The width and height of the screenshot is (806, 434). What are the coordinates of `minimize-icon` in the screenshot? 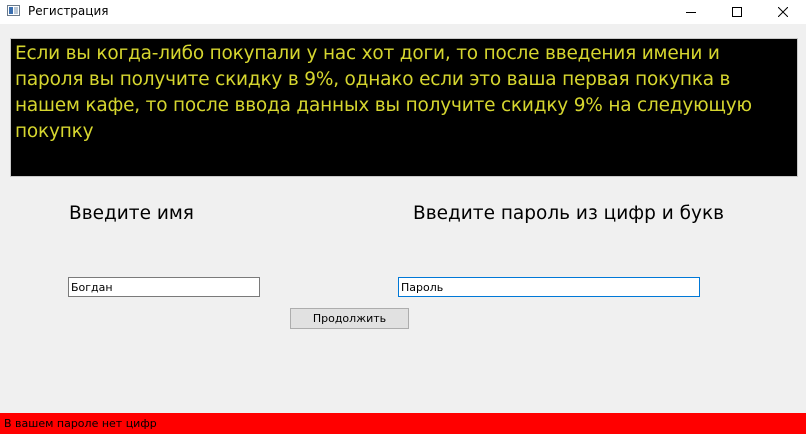 It's located at (691, 12).